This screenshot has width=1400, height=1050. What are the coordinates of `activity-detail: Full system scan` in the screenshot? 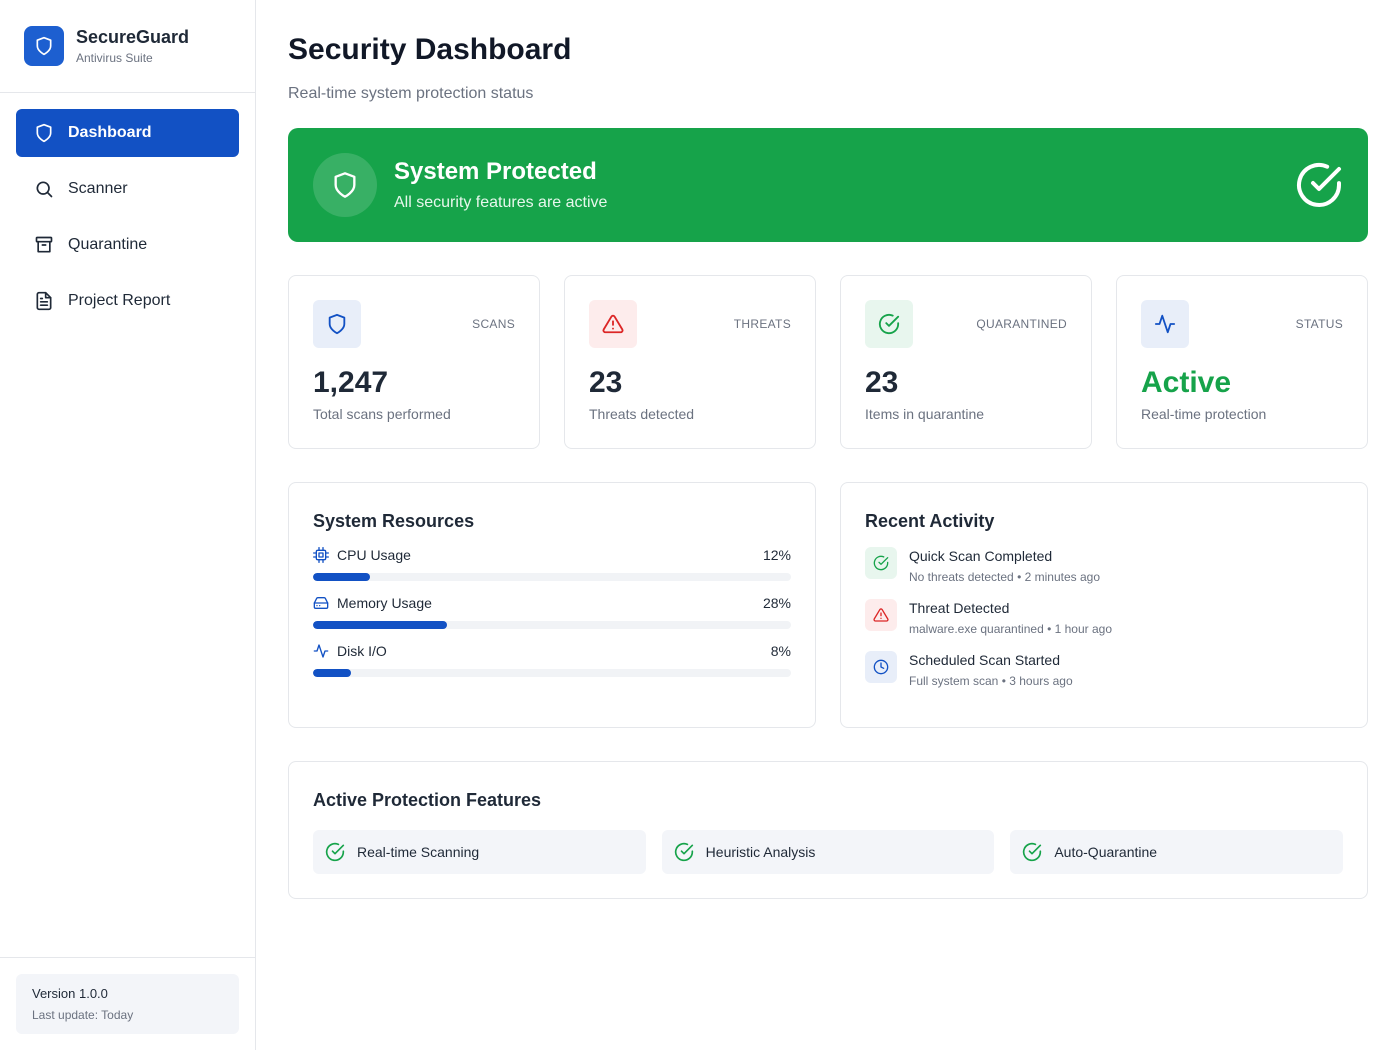 It's located at (954, 681).